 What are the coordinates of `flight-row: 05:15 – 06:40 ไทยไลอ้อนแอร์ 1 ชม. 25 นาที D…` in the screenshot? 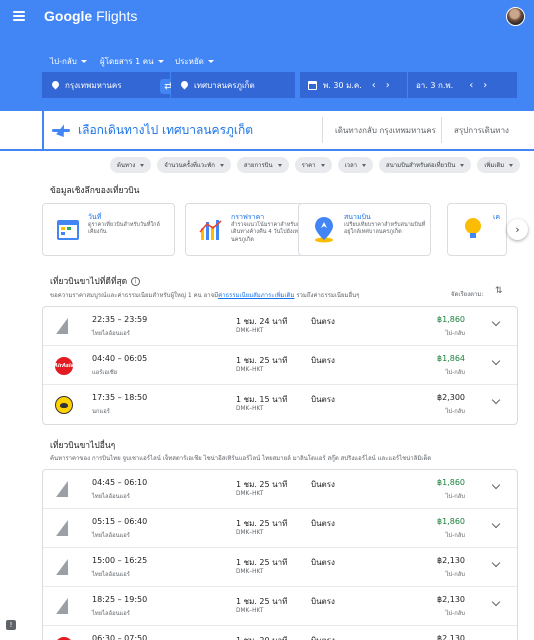 It's located at (280, 528).